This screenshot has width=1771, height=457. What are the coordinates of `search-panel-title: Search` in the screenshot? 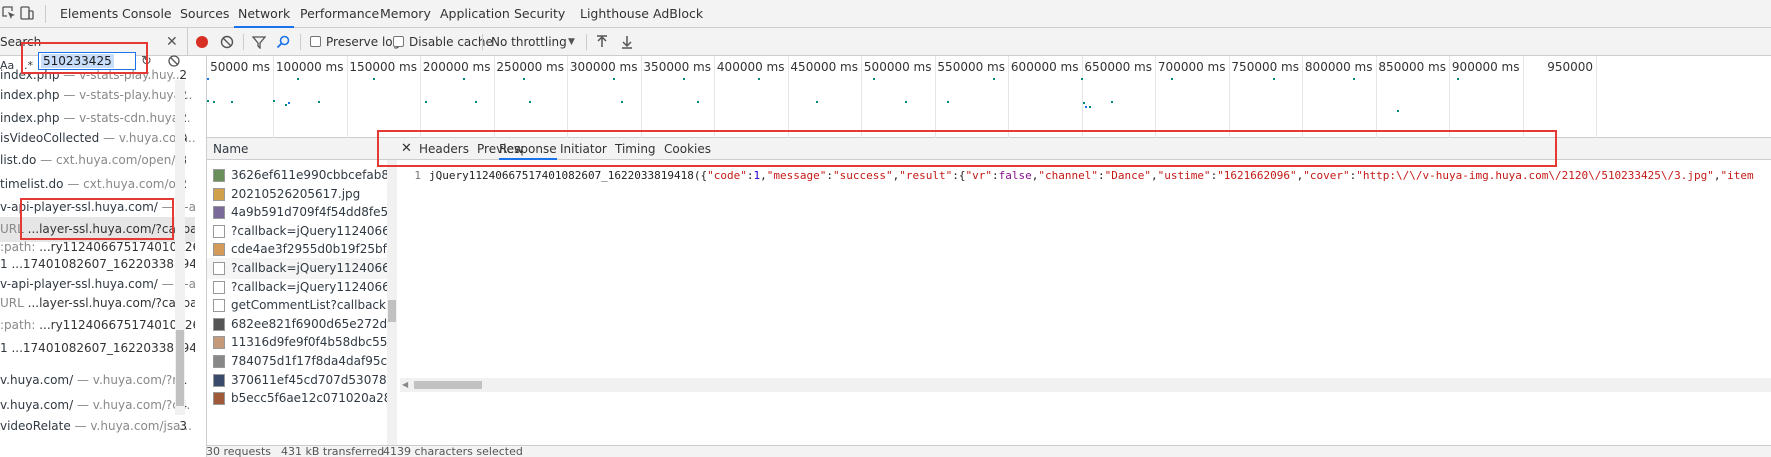 It's located at (21, 42).